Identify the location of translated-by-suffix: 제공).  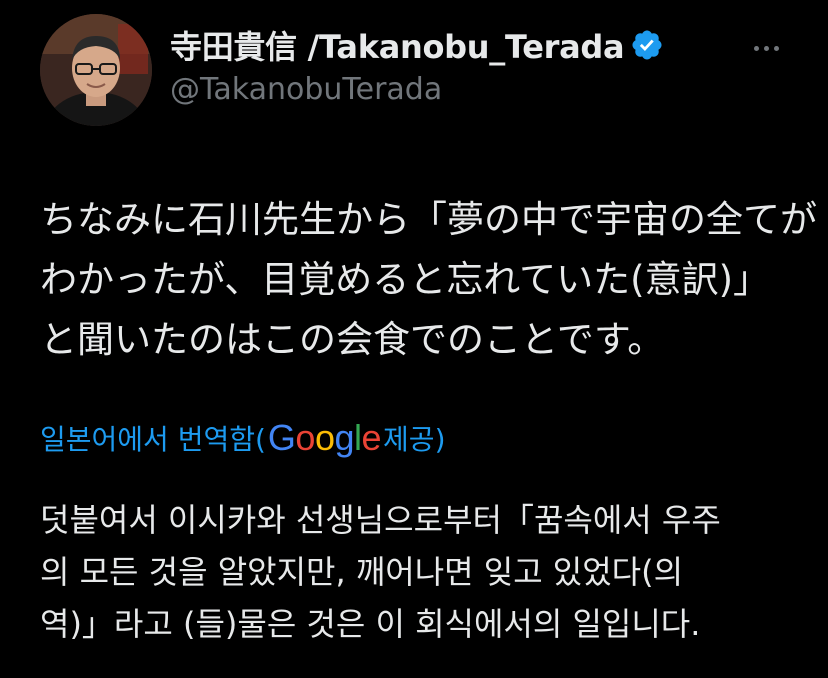
(414, 439).